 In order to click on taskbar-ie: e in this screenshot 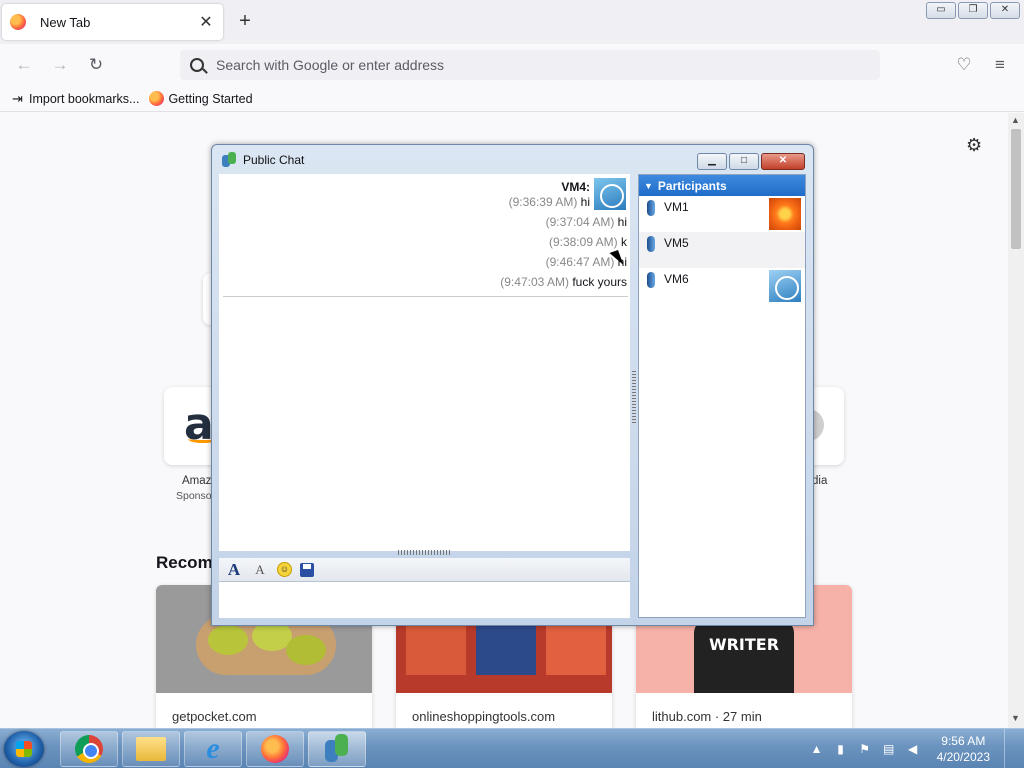, I will do `click(213, 749)`.